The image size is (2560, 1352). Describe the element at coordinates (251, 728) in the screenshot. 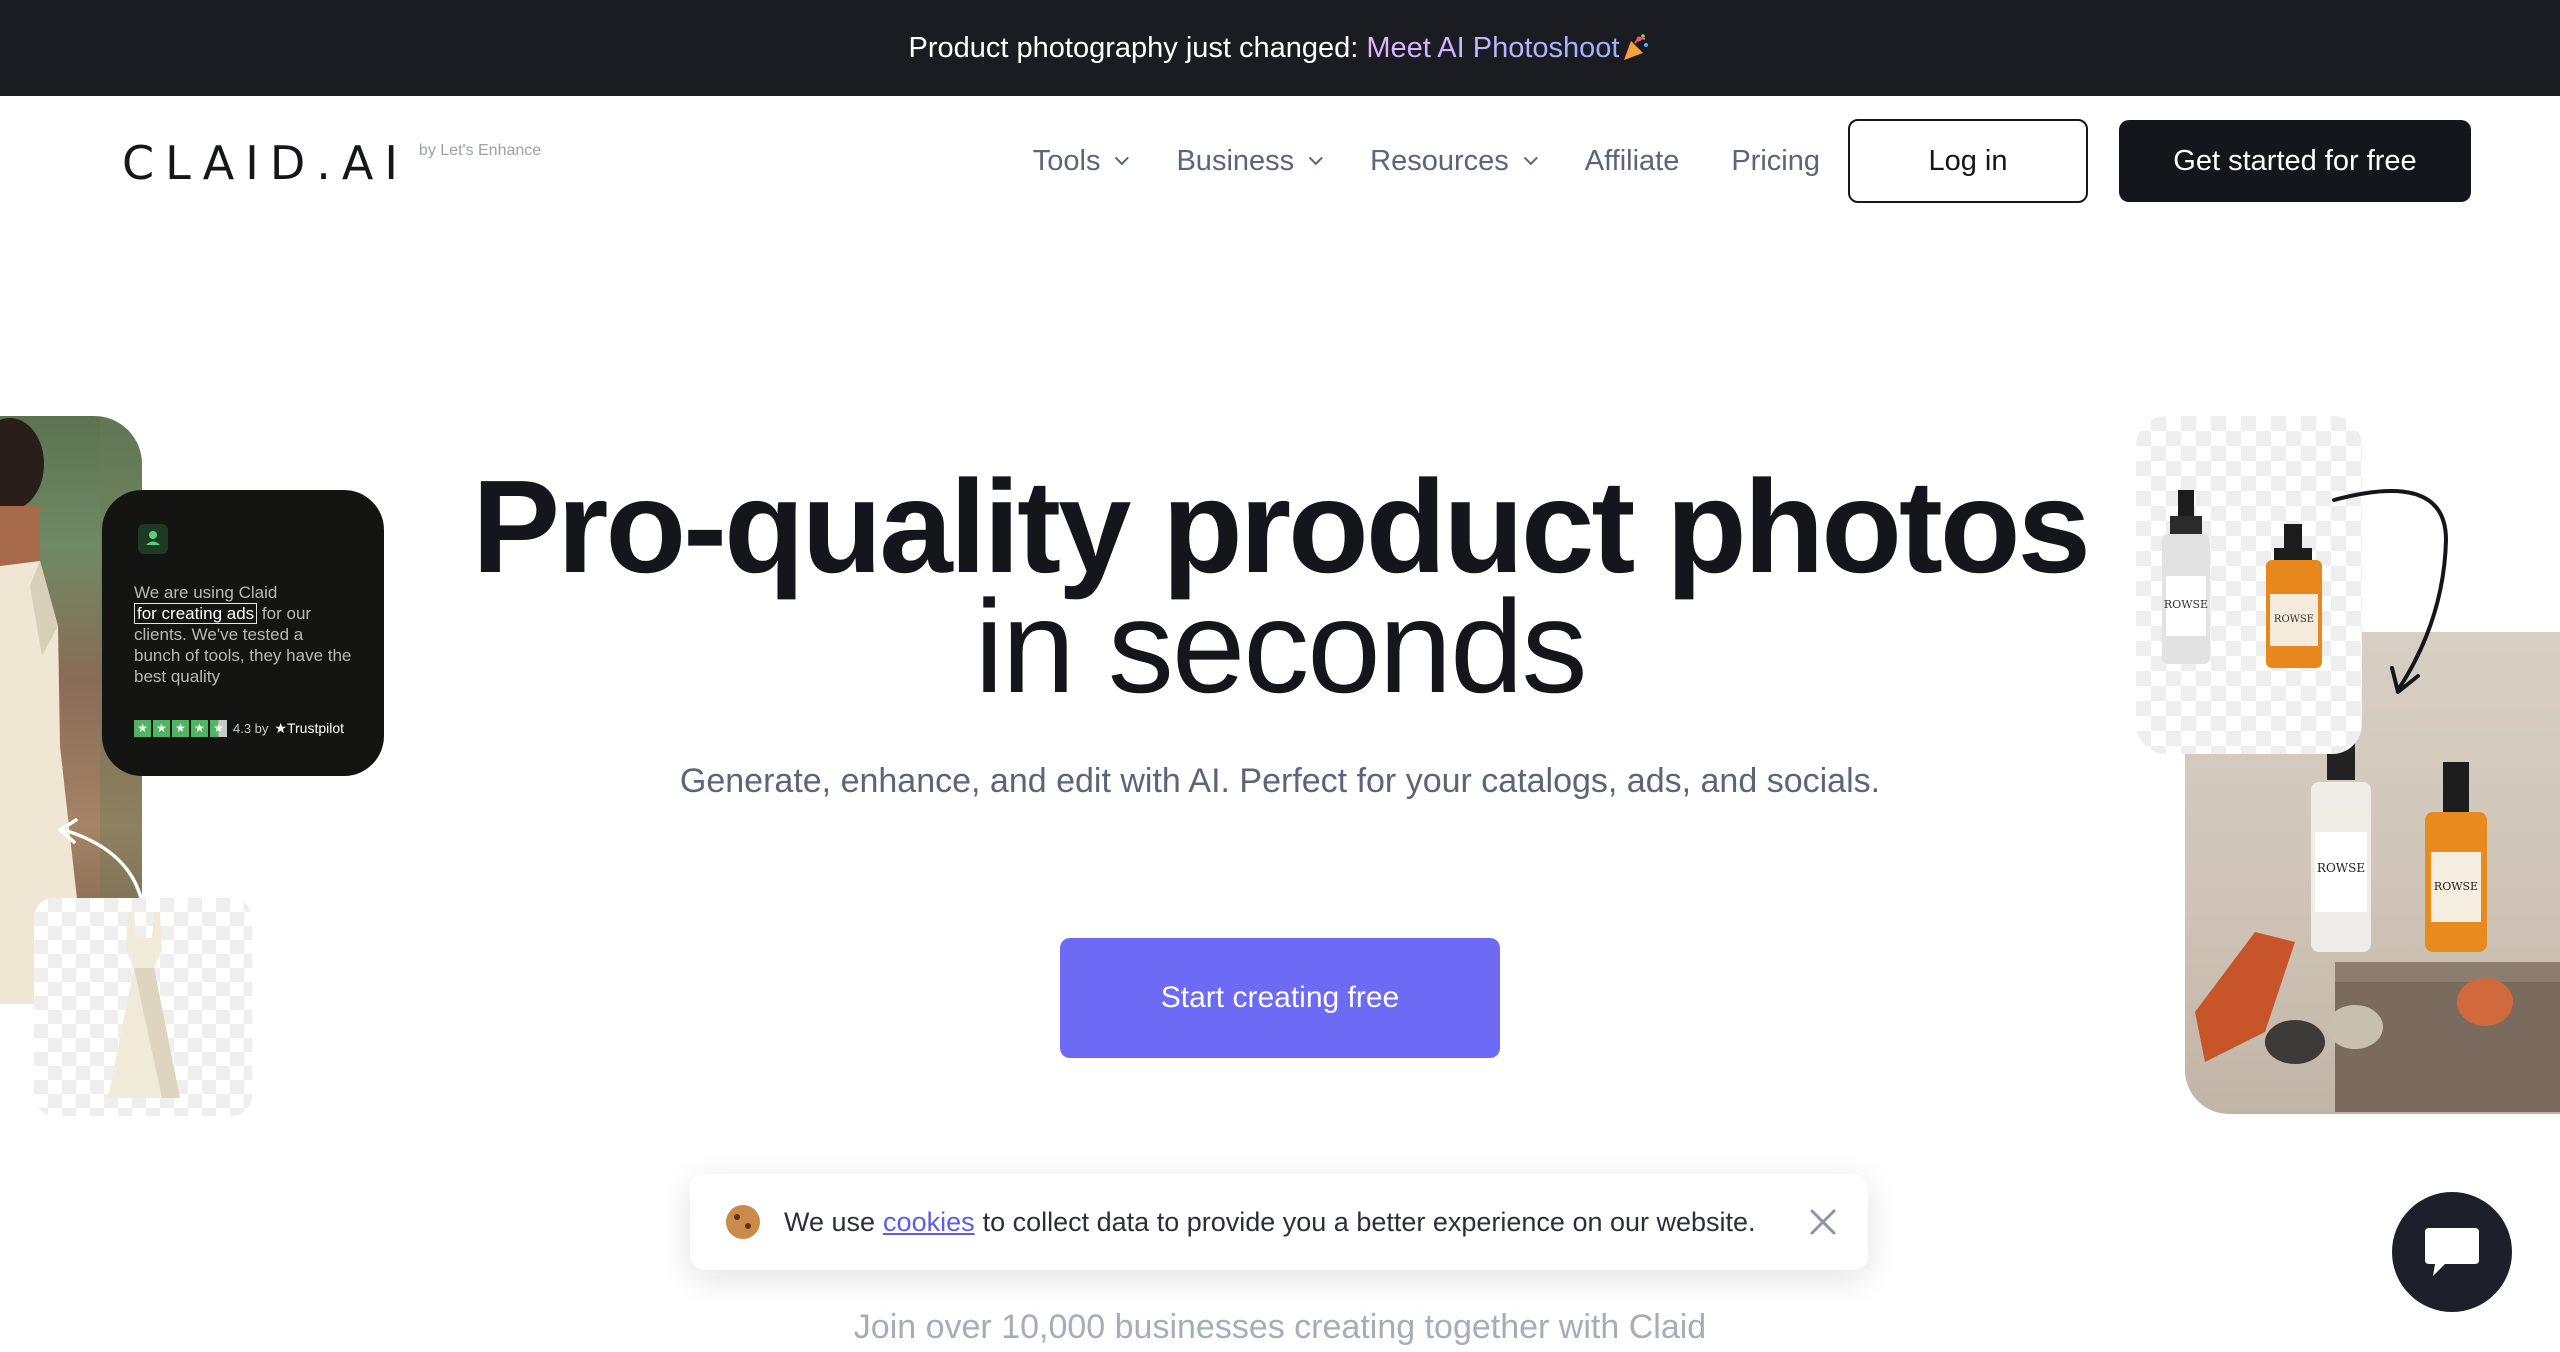

I see `rating-value: 4.3 by` at that location.